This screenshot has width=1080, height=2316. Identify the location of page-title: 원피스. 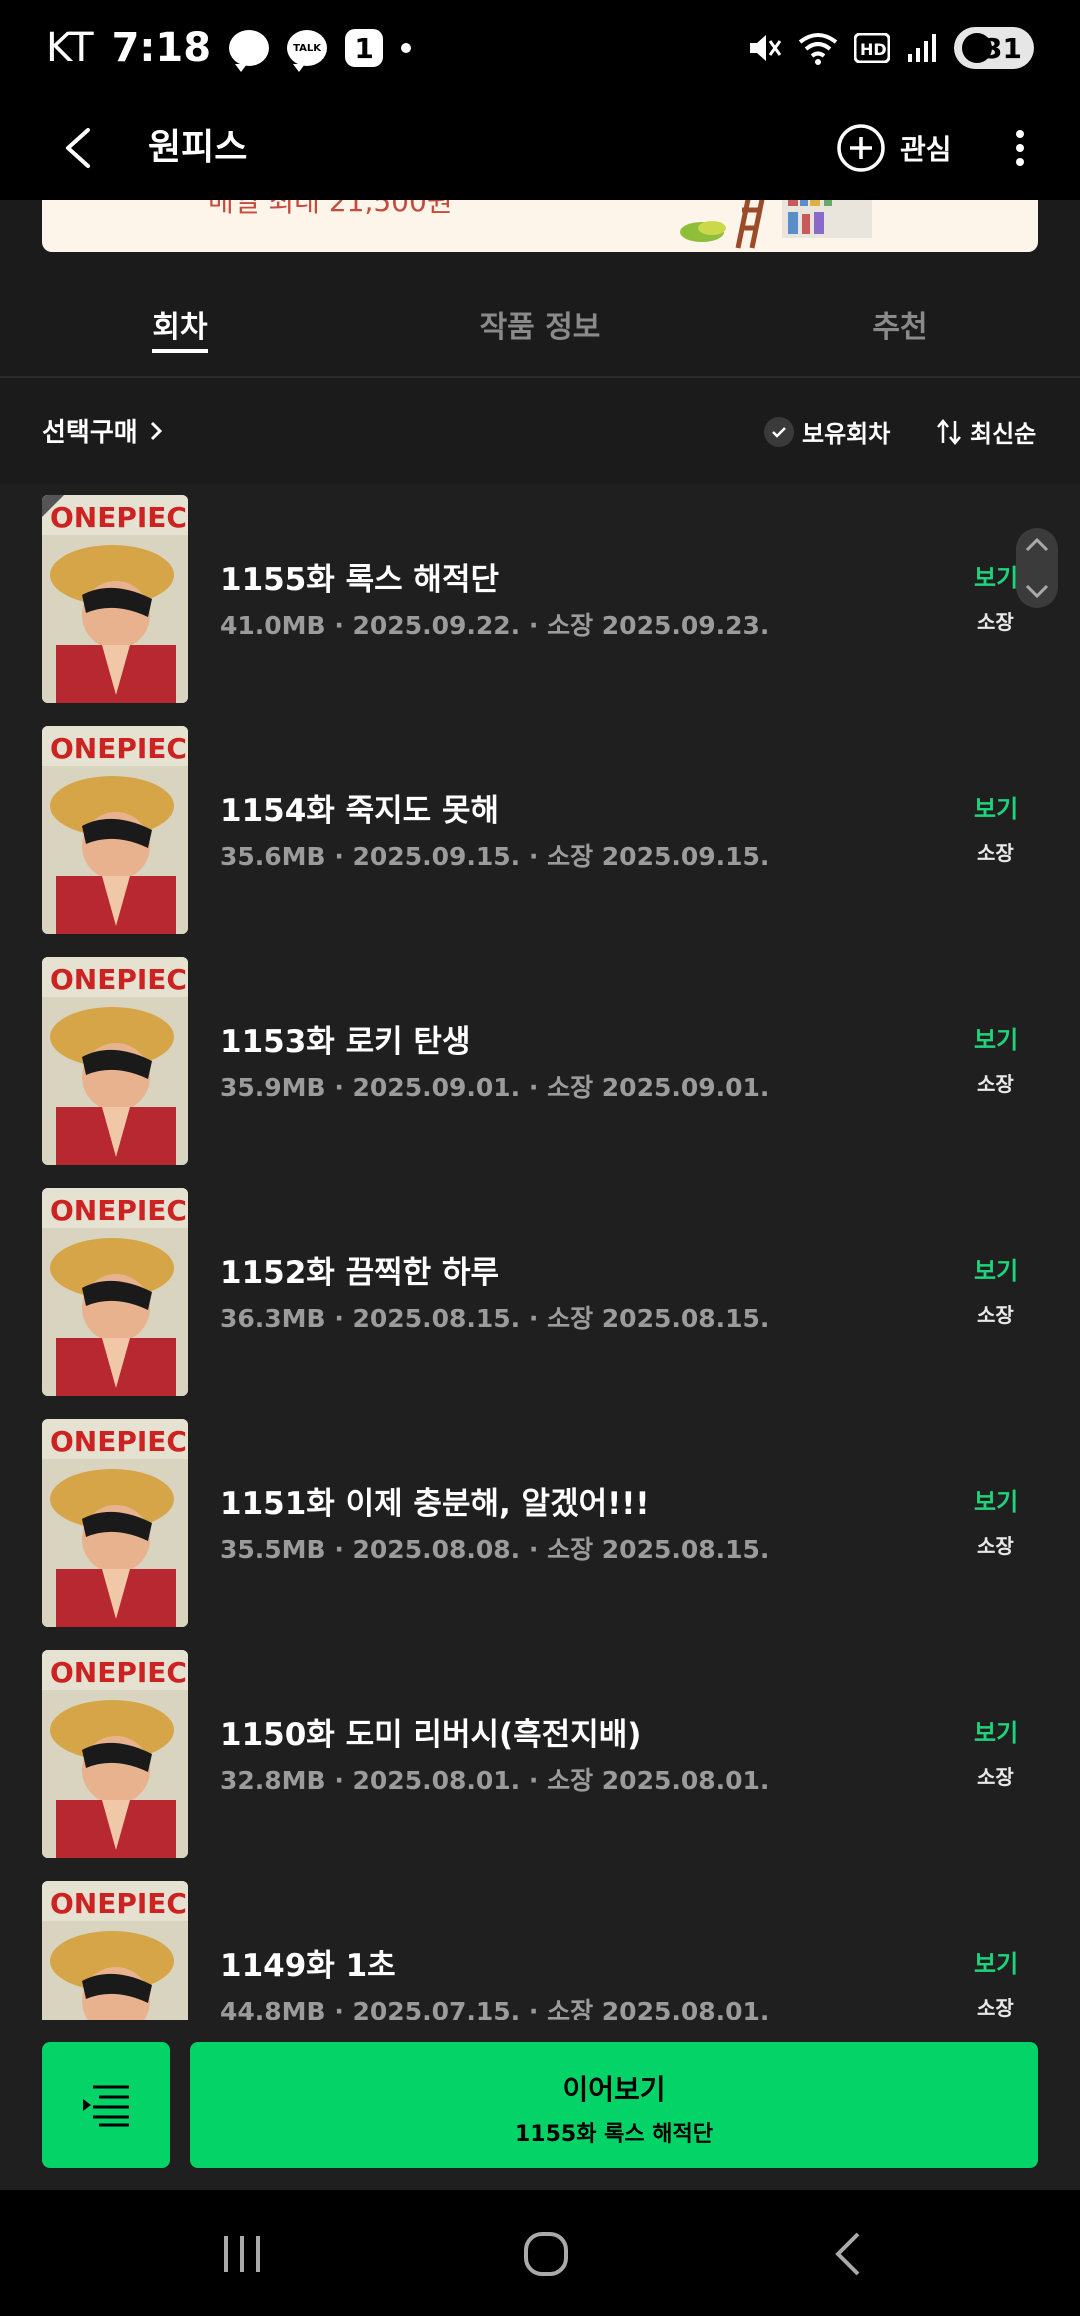
(198, 147).